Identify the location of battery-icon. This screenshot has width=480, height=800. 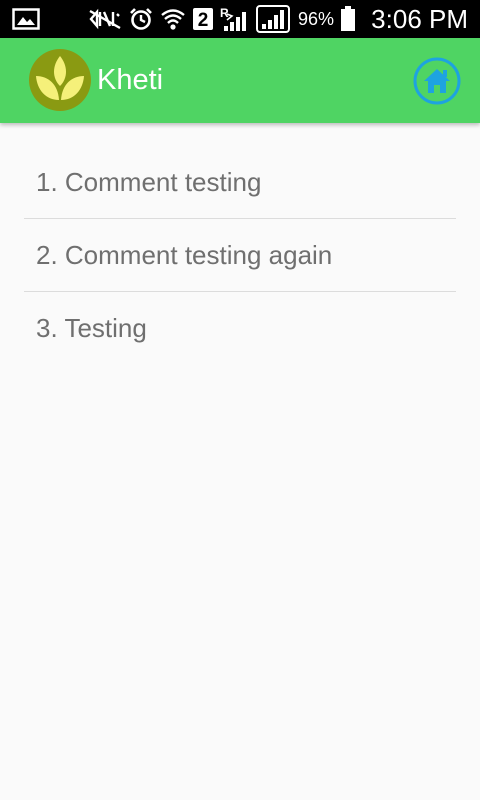
(348, 18).